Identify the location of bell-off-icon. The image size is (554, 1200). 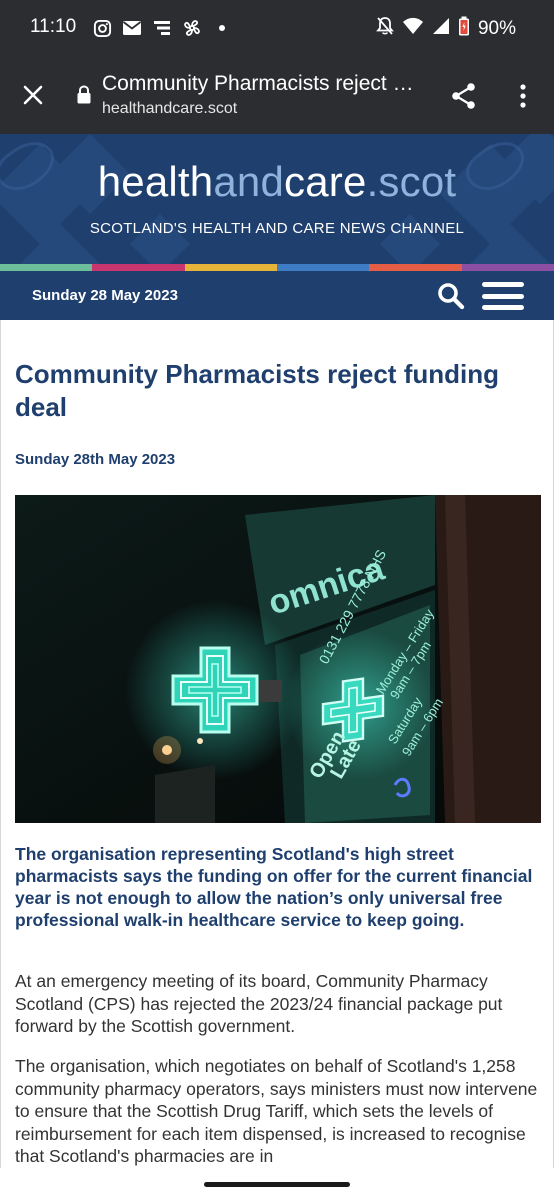
(385, 28).